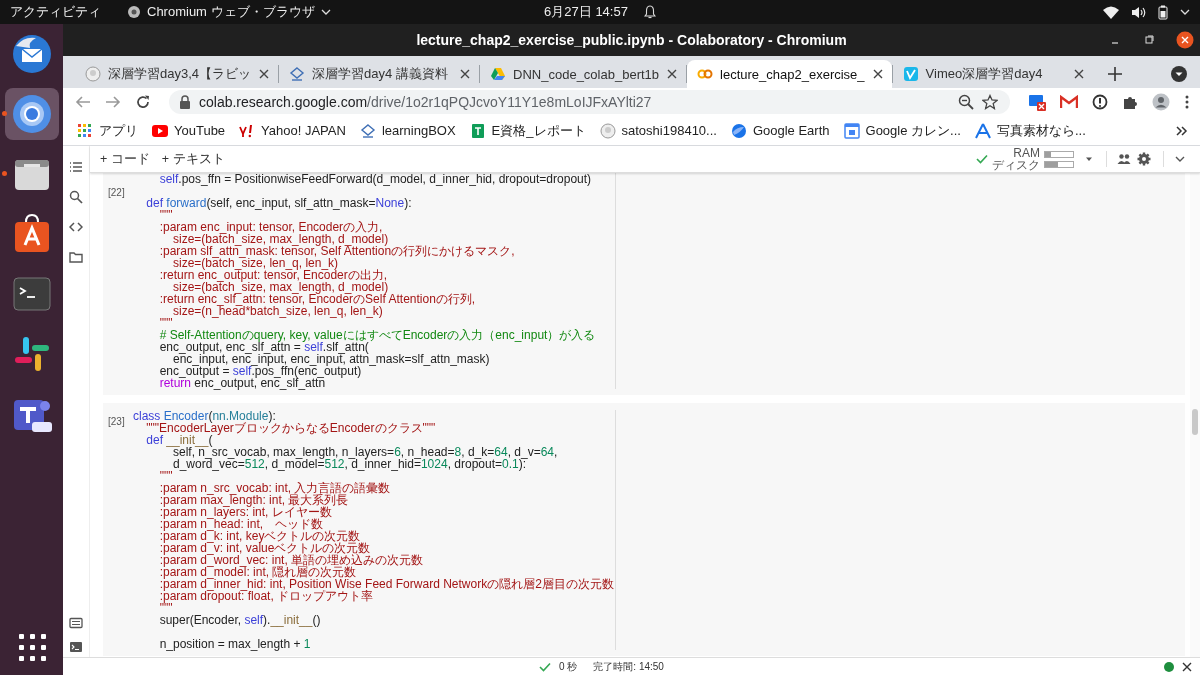 Image resolution: width=1200 pixels, height=675 pixels. Describe the element at coordinates (76, 167) in the screenshot. I see `list-icon` at that location.